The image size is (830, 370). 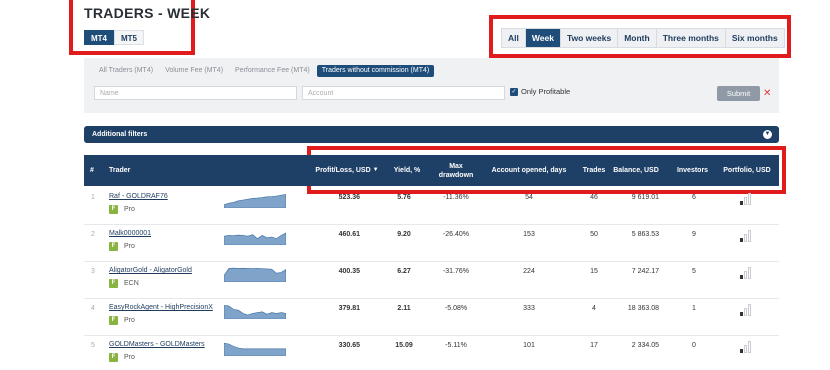 What do you see at coordinates (407, 170) in the screenshot?
I see `col-yield: Yield, %` at bounding box center [407, 170].